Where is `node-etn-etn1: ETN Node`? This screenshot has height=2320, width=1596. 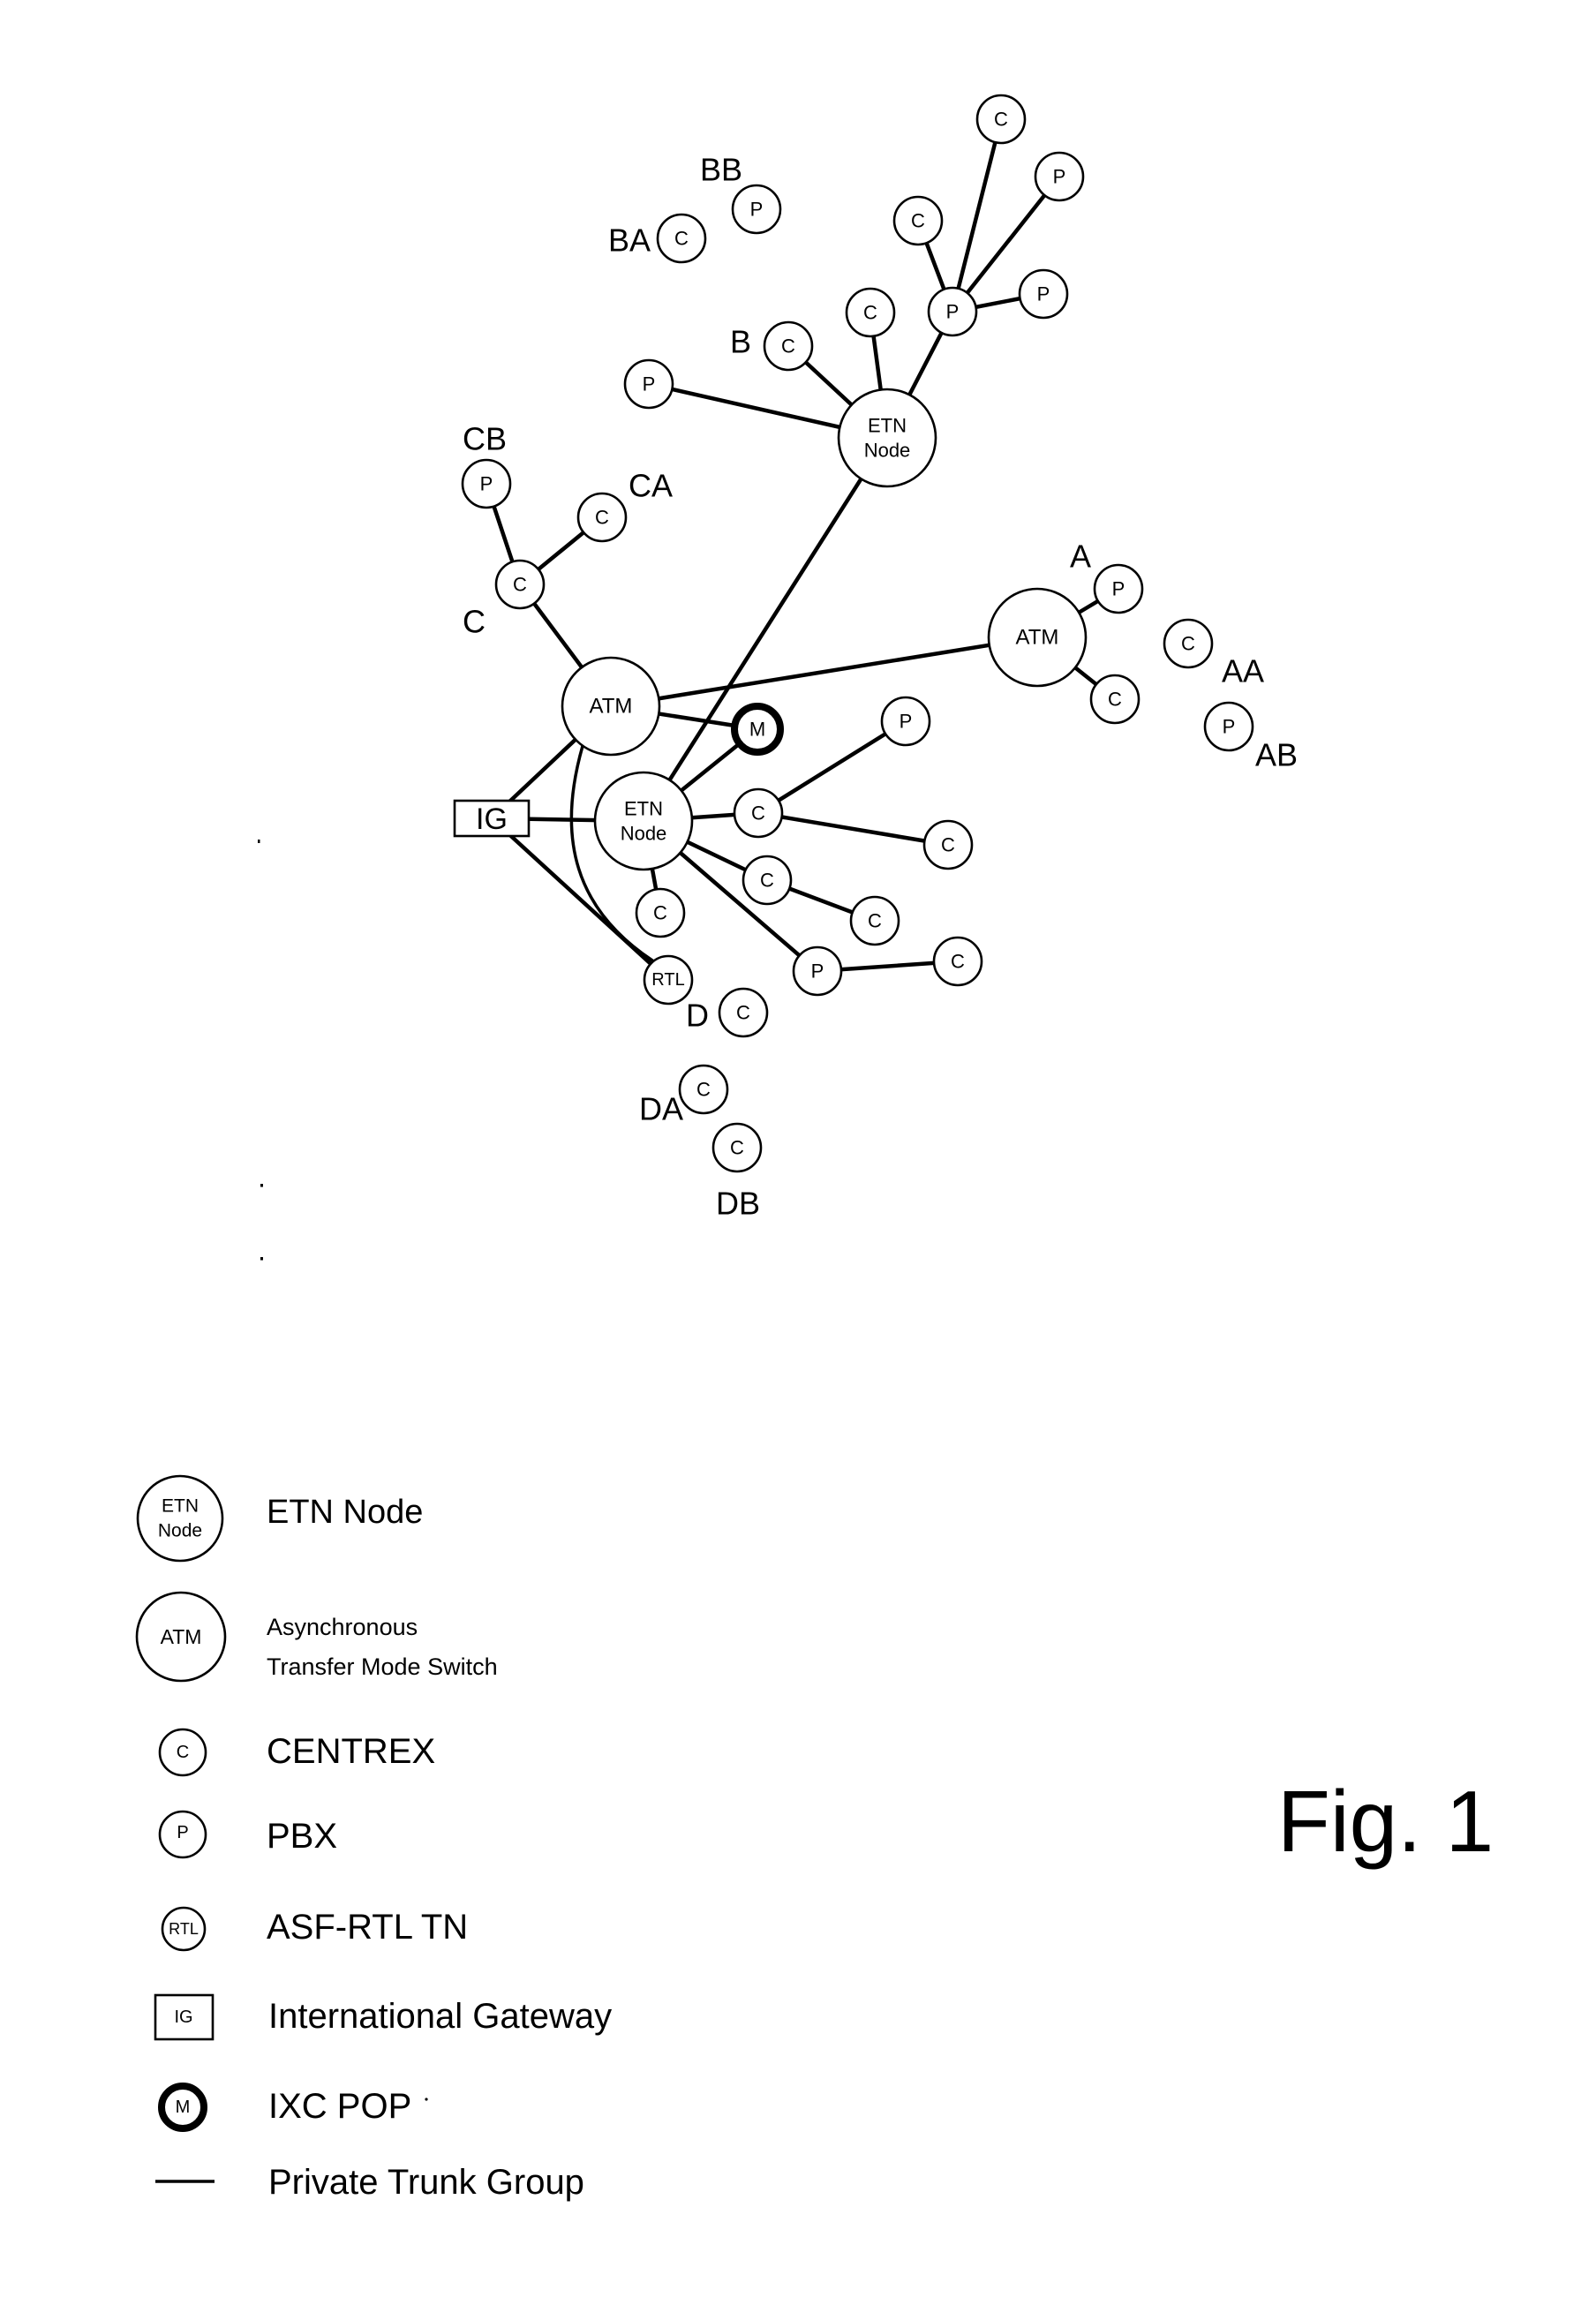 node-etn-etn1: ETN Node is located at coordinates (887, 438).